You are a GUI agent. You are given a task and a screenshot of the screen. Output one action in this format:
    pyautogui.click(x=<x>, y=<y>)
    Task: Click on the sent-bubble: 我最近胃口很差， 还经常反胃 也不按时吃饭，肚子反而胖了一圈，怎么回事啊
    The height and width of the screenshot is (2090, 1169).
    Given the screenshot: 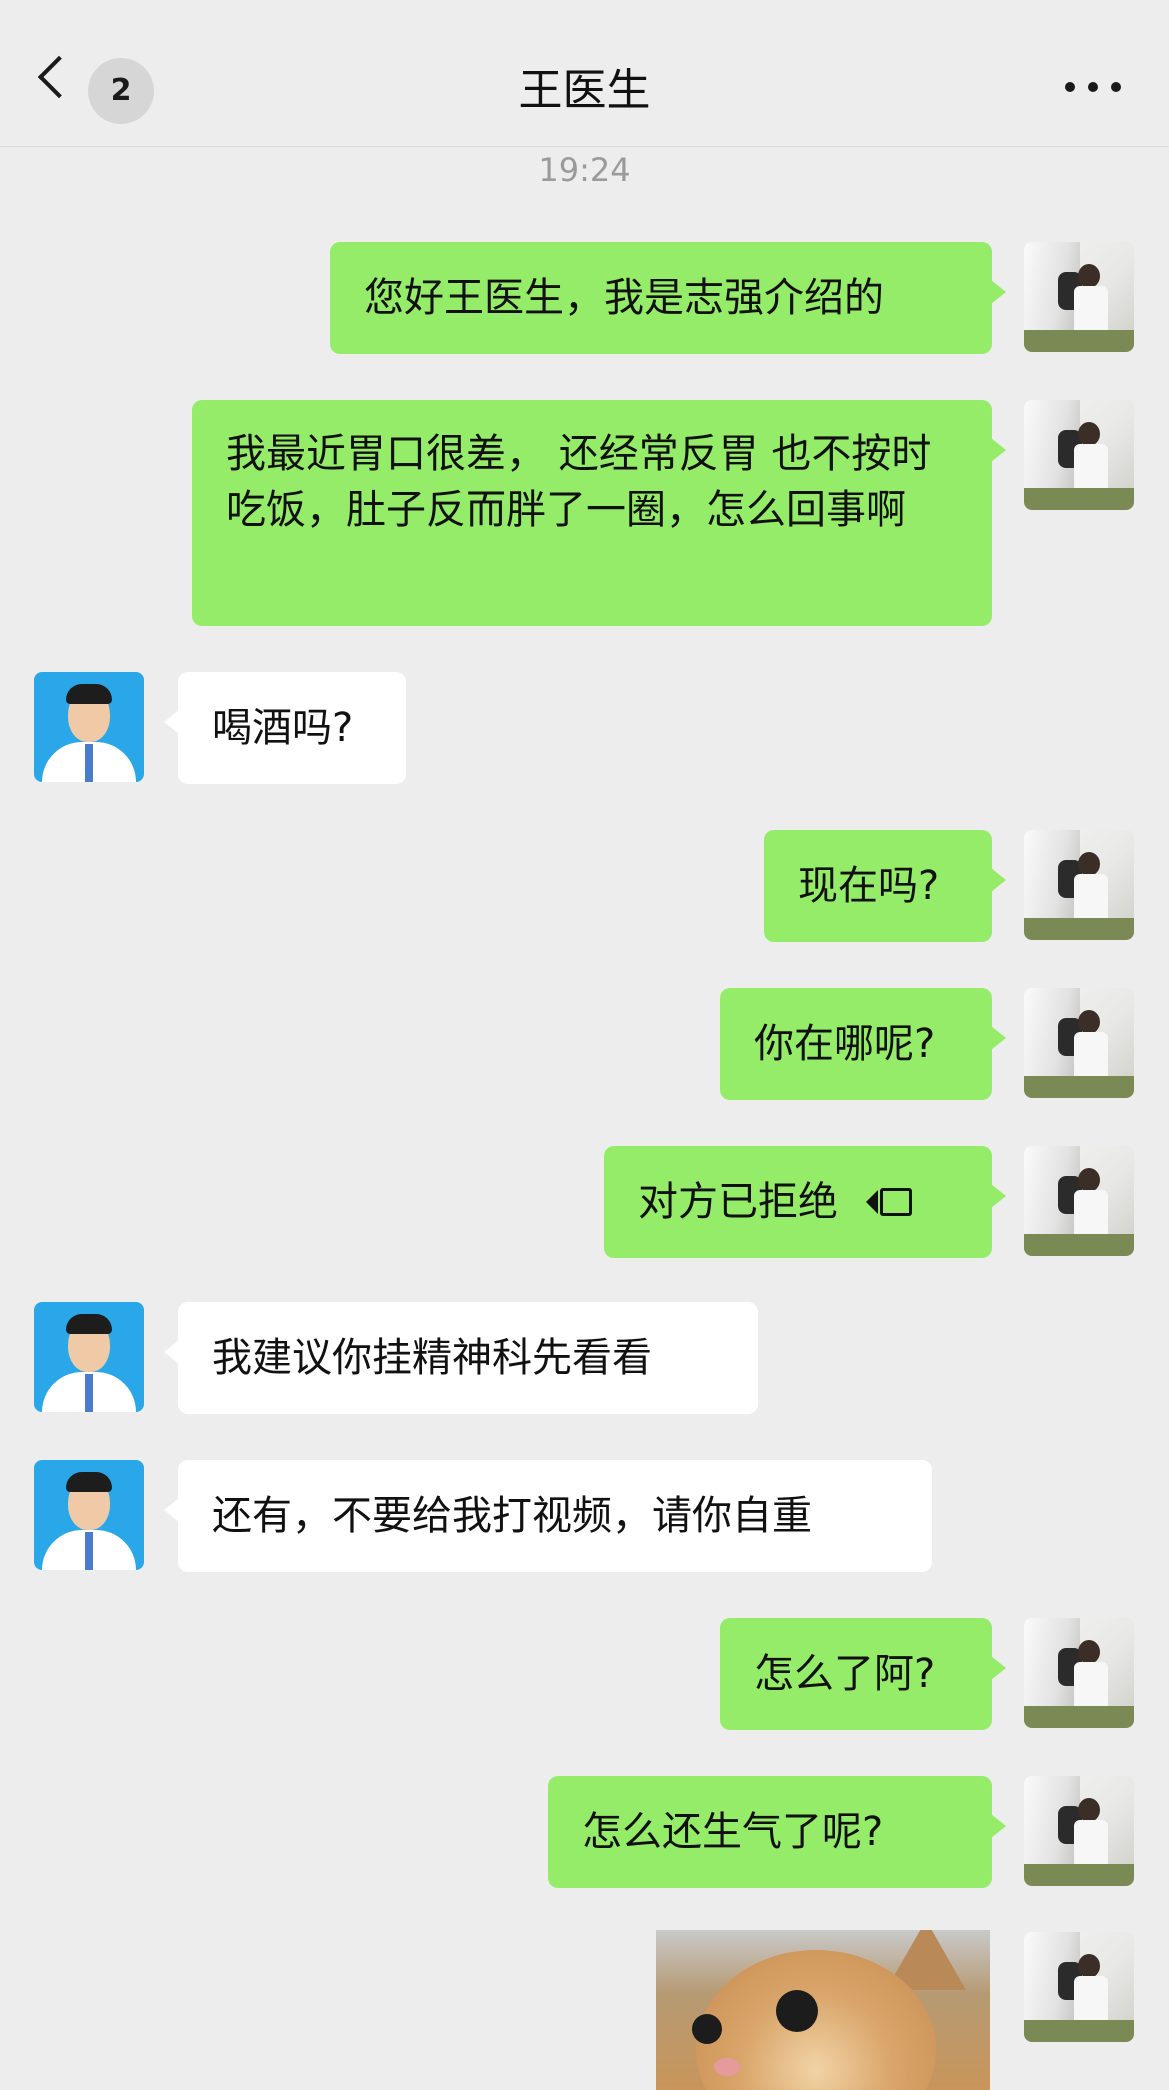 What is the action you would take?
    pyautogui.click(x=599, y=513)
    